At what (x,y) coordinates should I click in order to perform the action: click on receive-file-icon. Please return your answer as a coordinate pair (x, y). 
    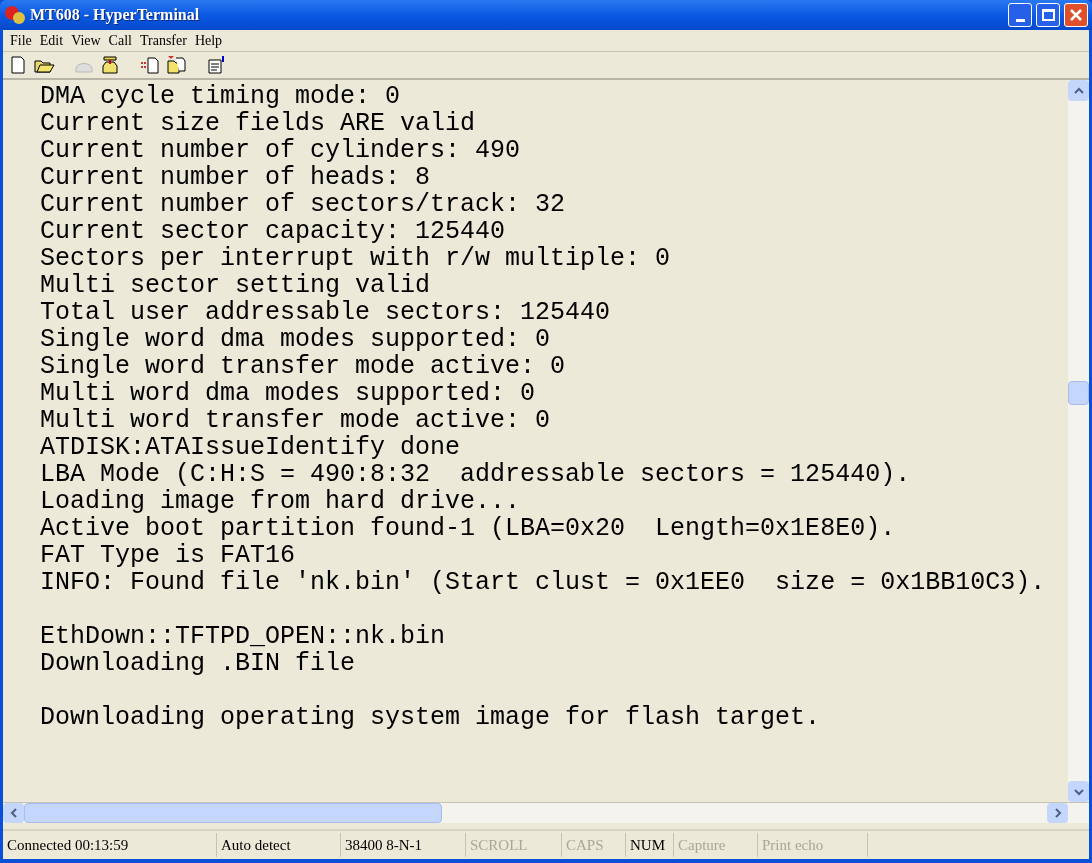
    Looking at the image, I should click on (176, 65).